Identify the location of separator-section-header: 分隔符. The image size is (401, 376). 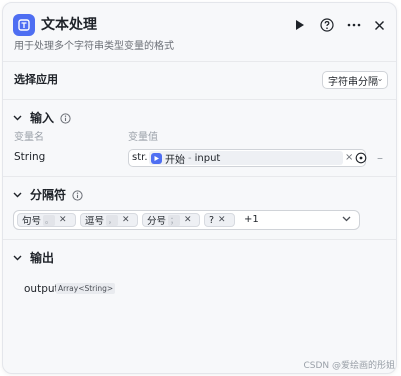
(48, 195).